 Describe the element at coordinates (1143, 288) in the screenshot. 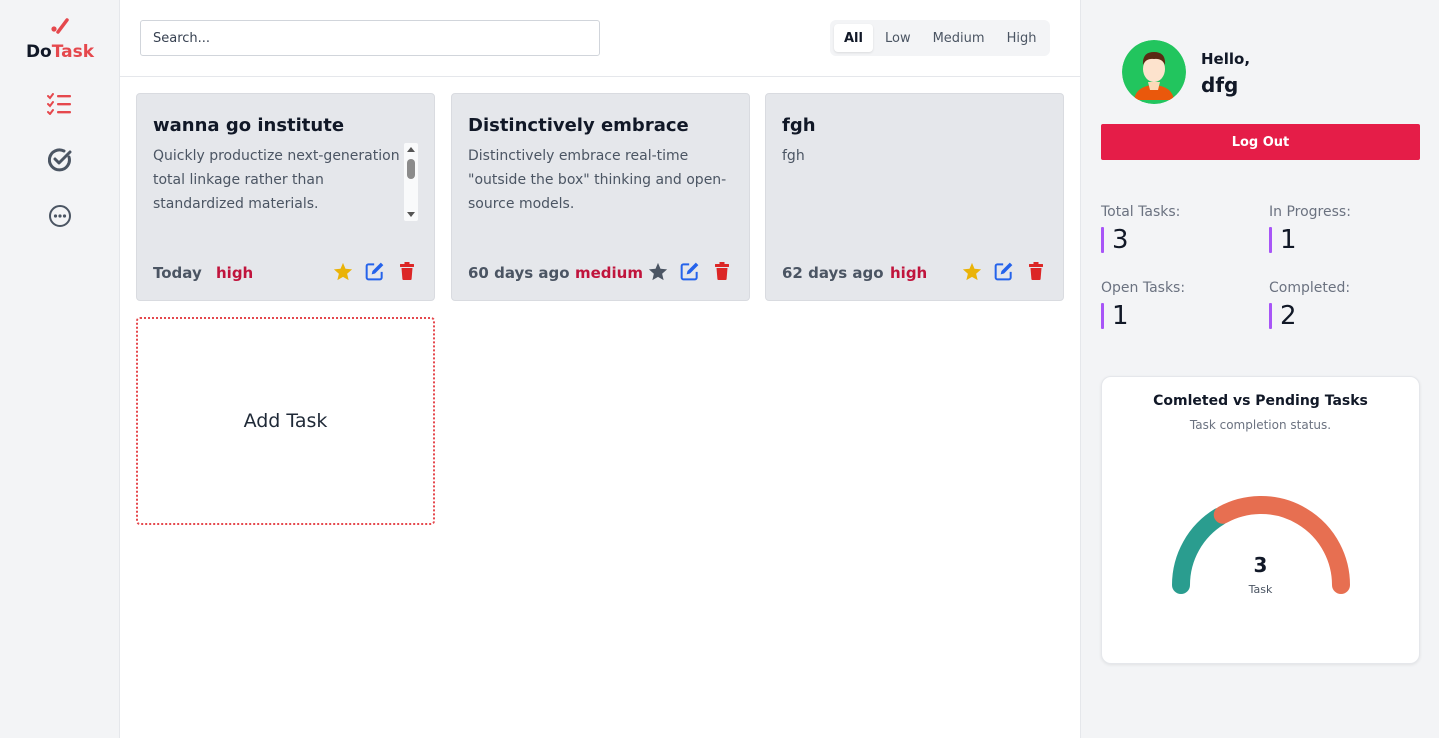

I see `stat-label: Open Tasks:` at that location.